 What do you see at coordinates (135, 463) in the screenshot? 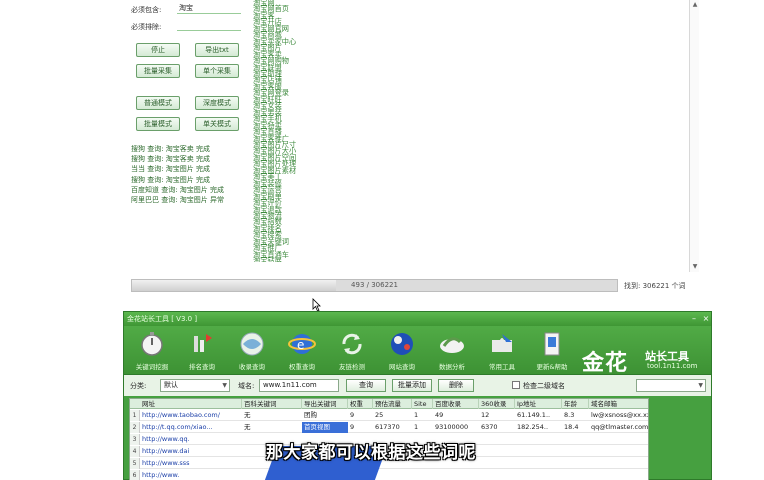
I see `row-number: 5` at bounding box center [135, 463].